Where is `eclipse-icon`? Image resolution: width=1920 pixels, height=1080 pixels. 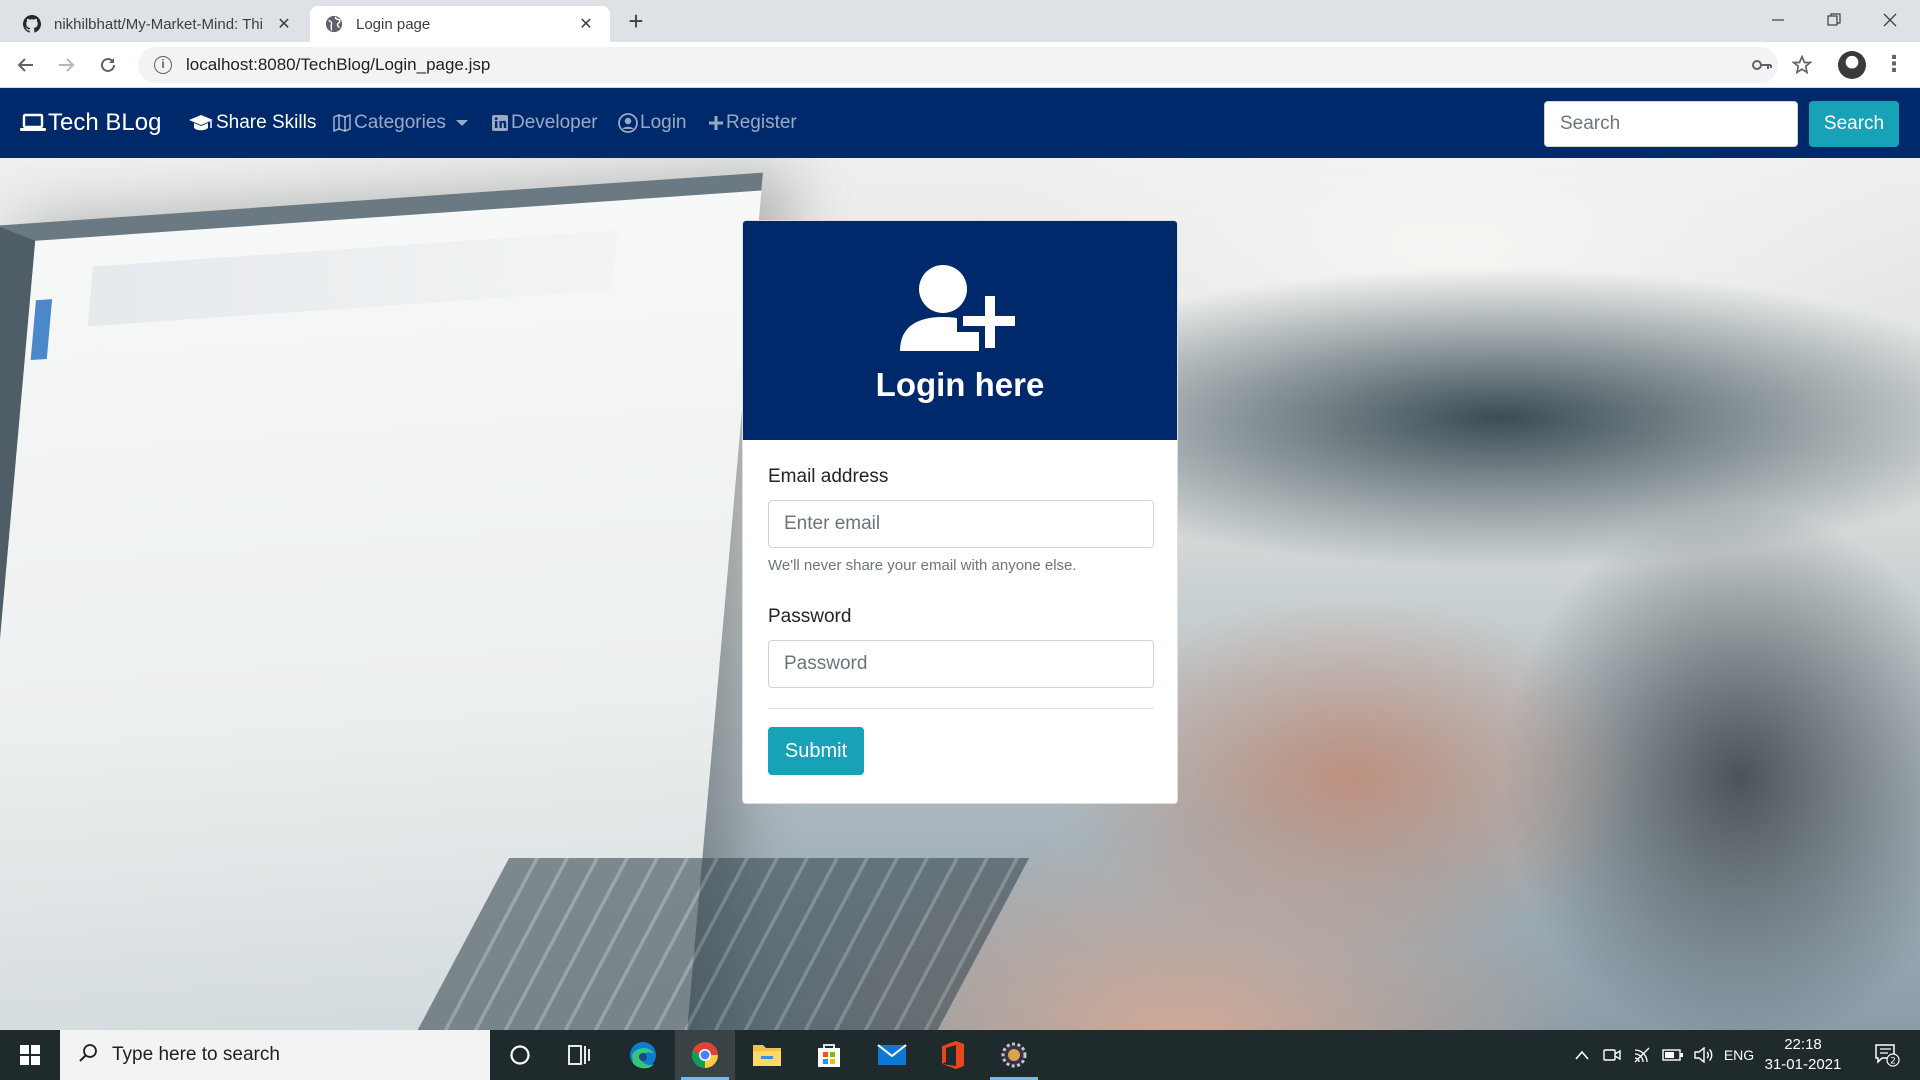
eclipse-icon is located at coordinates (1014, 1055).